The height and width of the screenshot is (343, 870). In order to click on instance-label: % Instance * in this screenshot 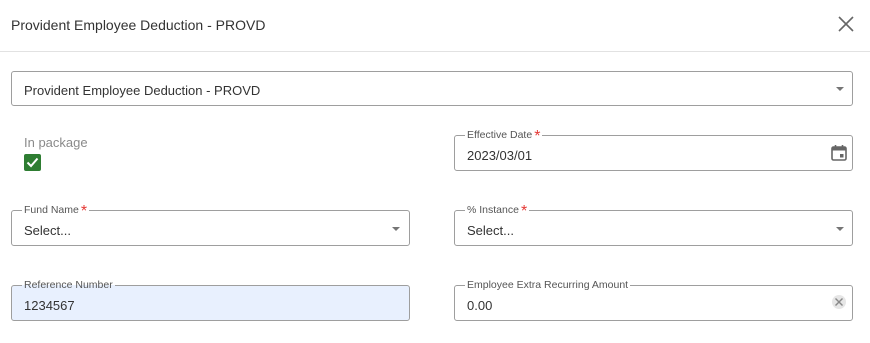, I will do `click(497, 211)`.